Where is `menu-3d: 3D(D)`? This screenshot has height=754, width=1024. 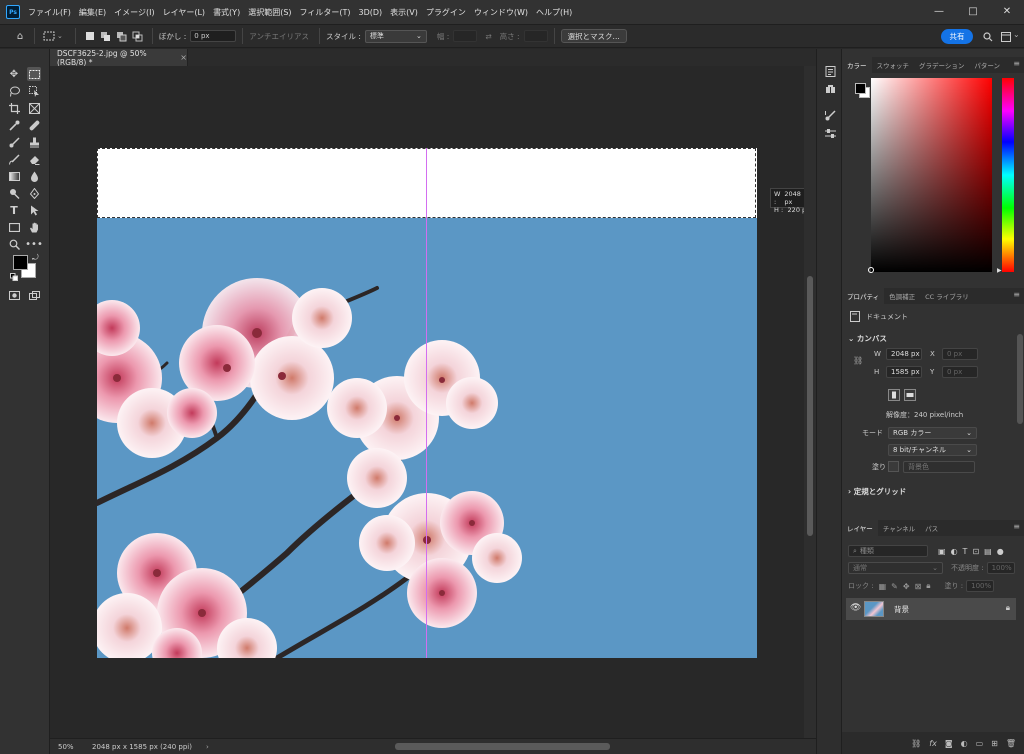 menu-3d: 3D(D) is located at coordinates (371, 12).